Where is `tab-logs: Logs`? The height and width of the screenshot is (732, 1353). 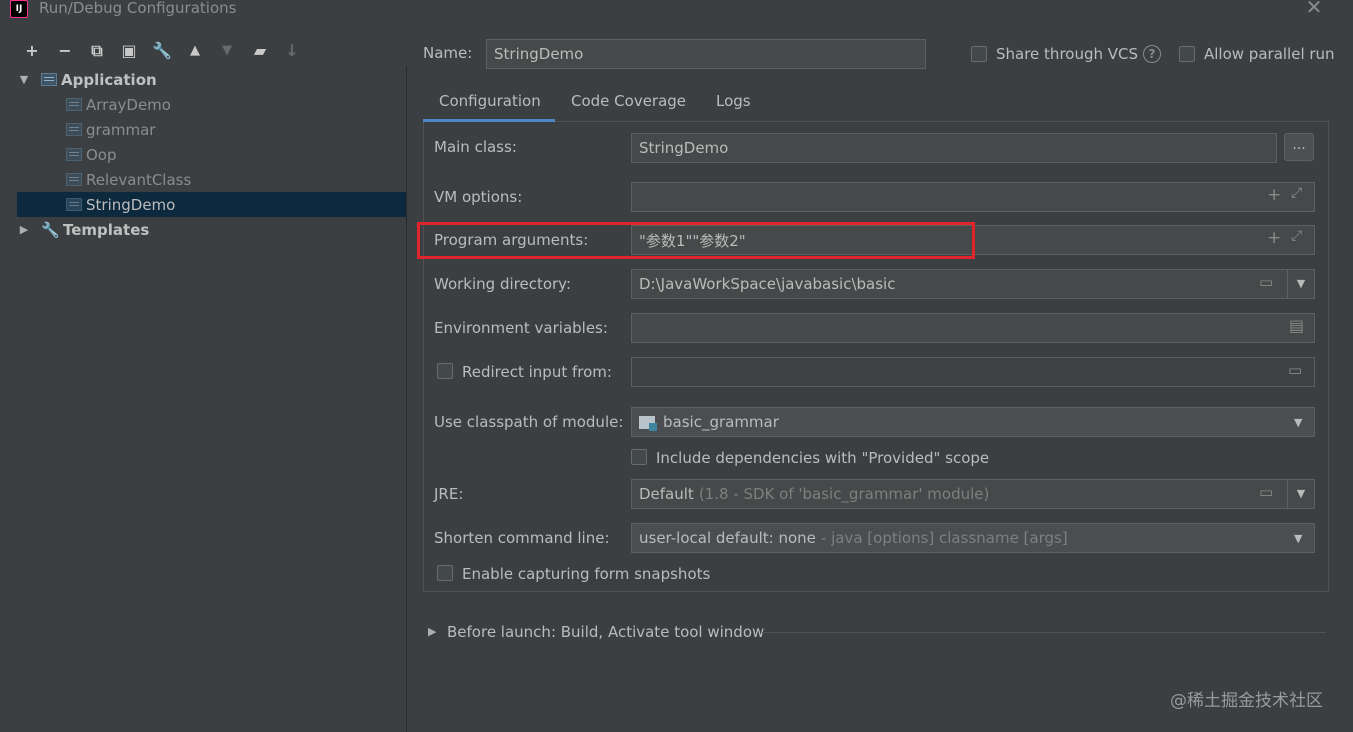 tab-logs: Logs is located at coordinates (733, 105).